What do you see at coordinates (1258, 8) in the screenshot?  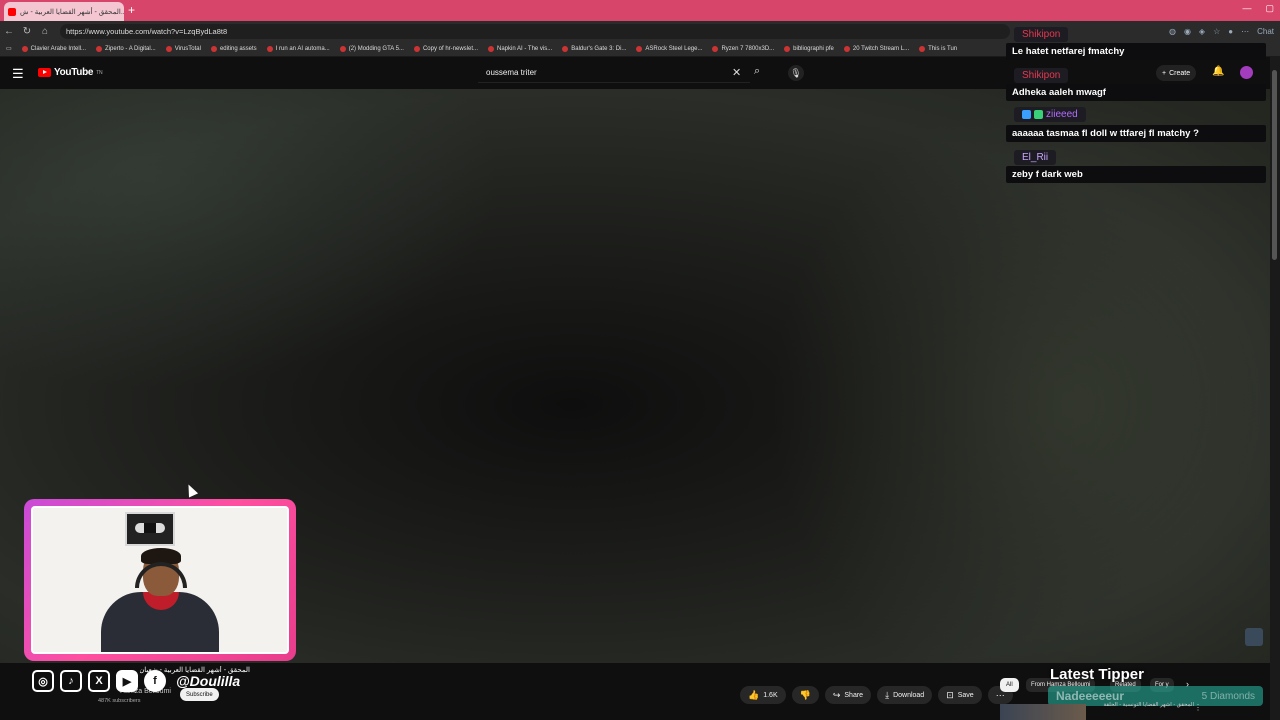 I see `window-controls: — ▢` at bounding box center [1258, 8].